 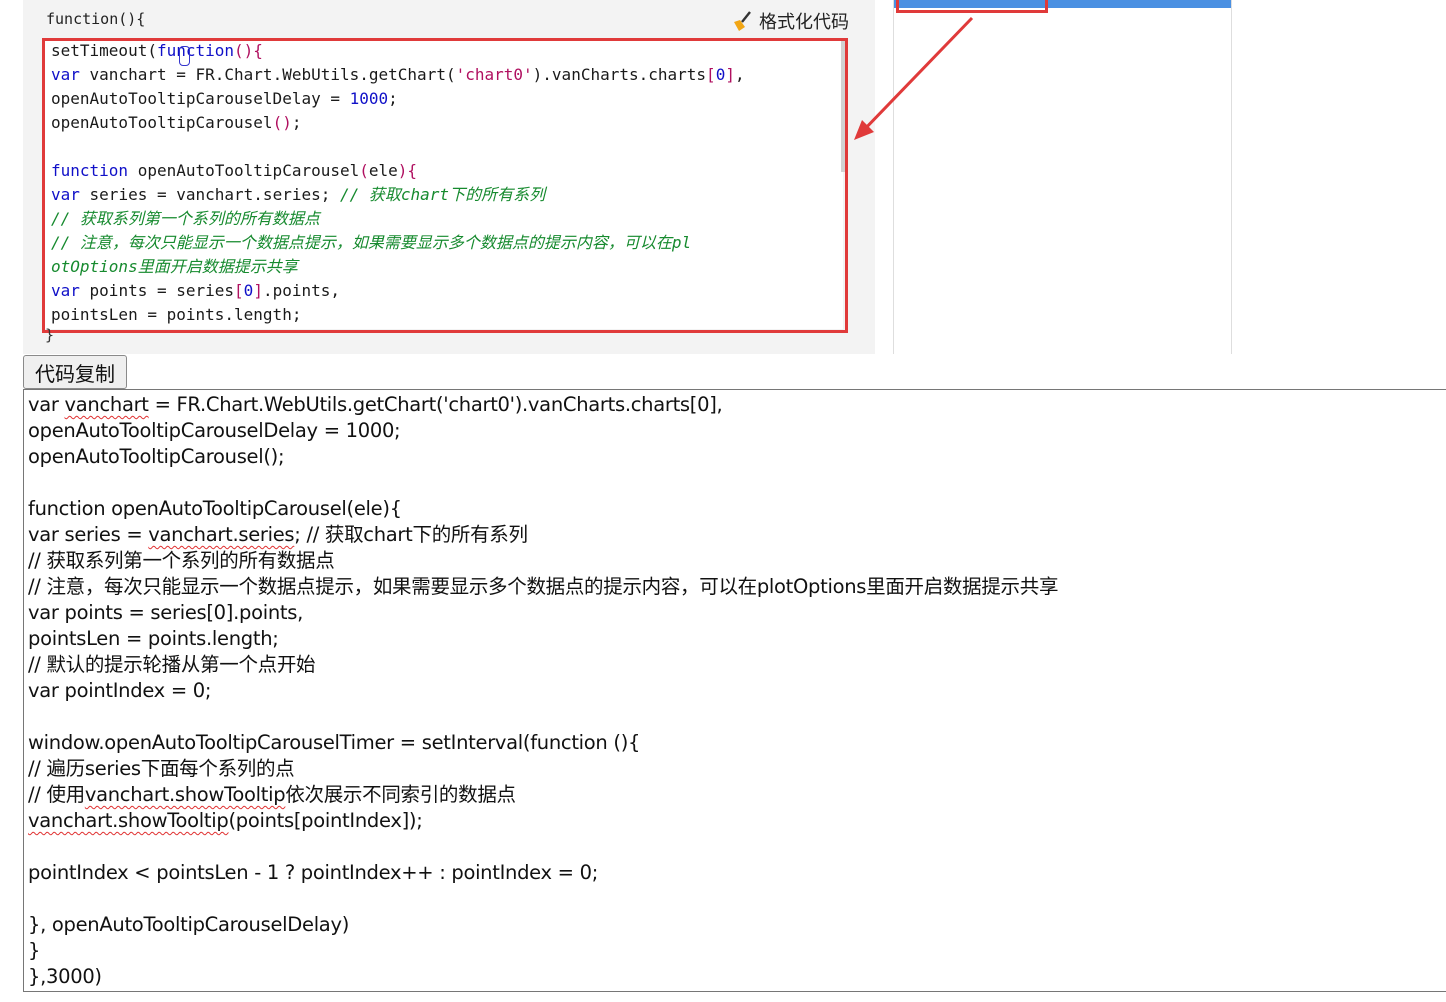 I want to click on code-line: // 获取系列第一个系列的所有数据点, so click(x=443, y=219).